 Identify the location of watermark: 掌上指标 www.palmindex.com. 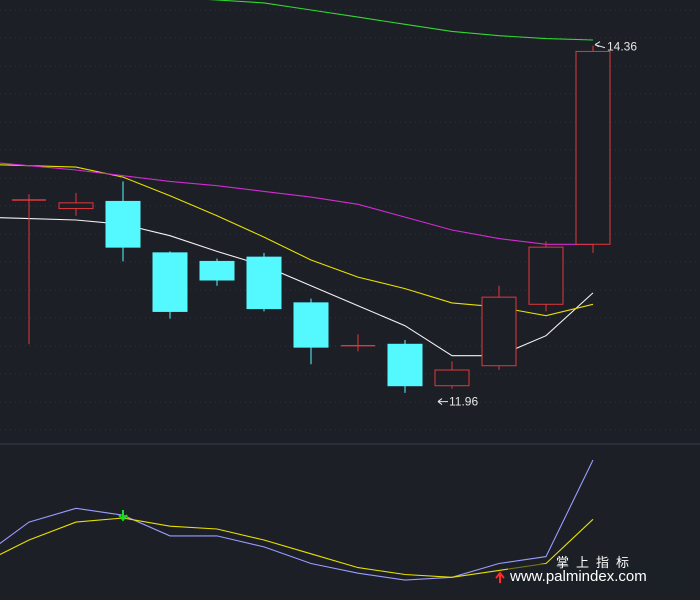
(600, 572).